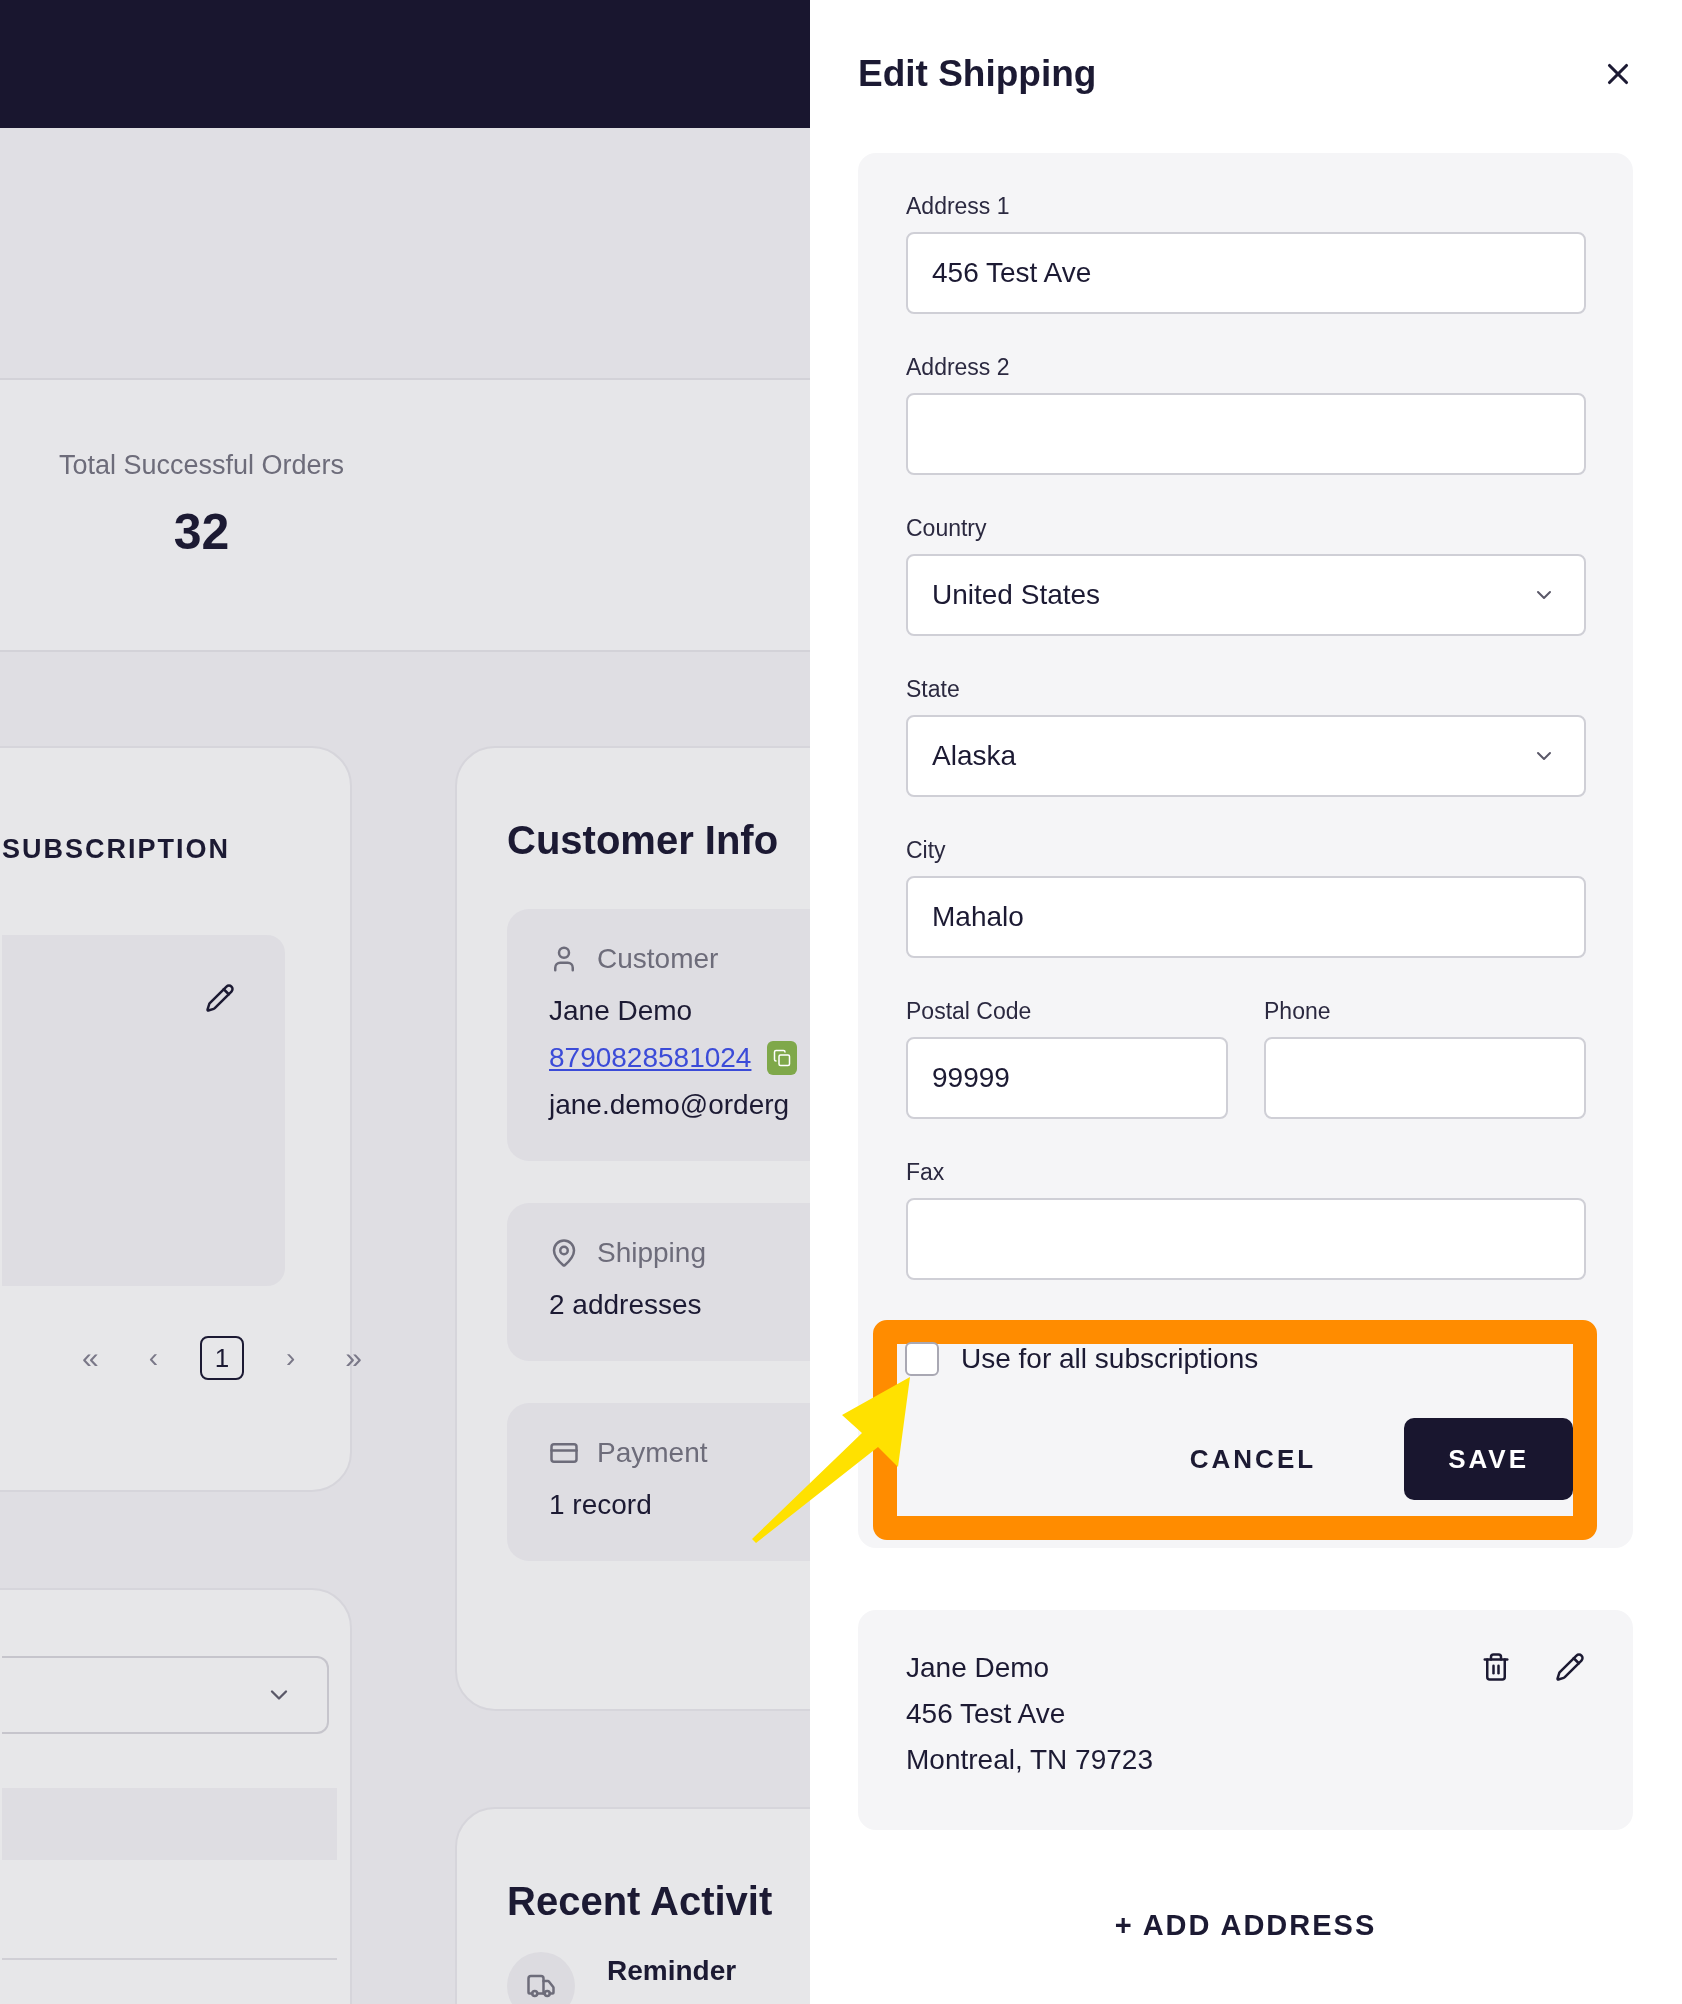 The image size is (1682, 2004). What do you see at coordinates (1245, 1925) in the screenshot?
I see `add-address-button: + ADD ADDRESS` at bounding box center [1245, 1925].